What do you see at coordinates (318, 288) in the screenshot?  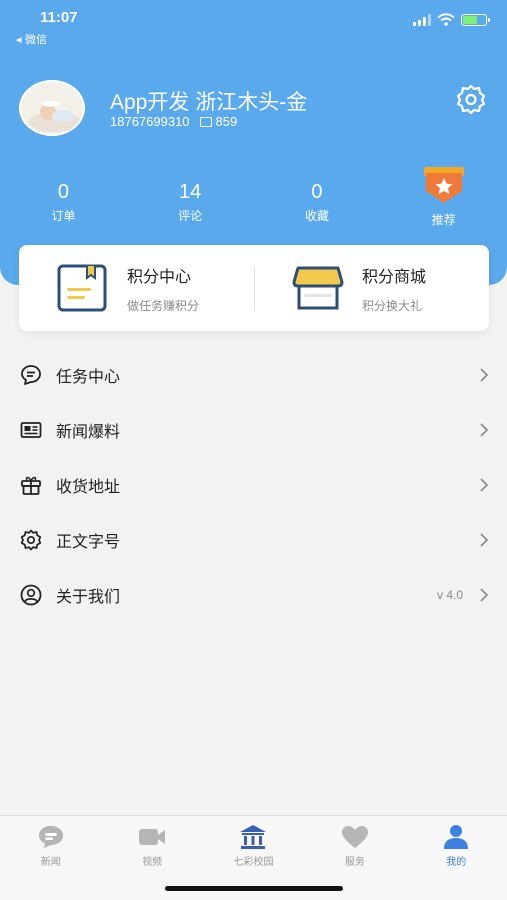 I see `shop-icon` at bounding box center [318, 288].